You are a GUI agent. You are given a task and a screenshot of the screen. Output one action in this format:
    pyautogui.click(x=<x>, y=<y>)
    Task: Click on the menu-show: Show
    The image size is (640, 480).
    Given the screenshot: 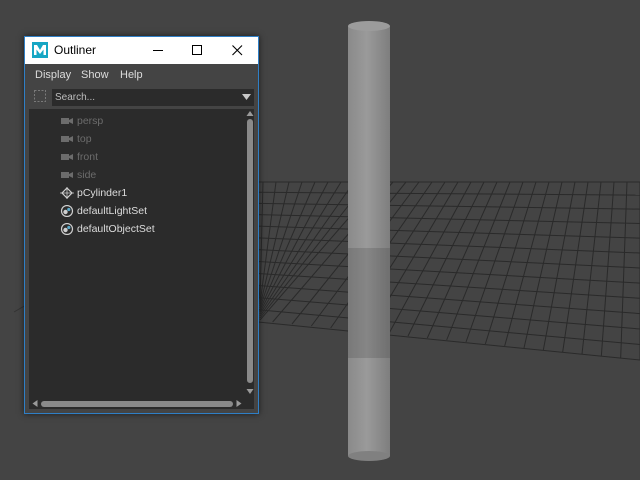 What is the action you would take?
    pyautogui.click(x=95, y=75)
    